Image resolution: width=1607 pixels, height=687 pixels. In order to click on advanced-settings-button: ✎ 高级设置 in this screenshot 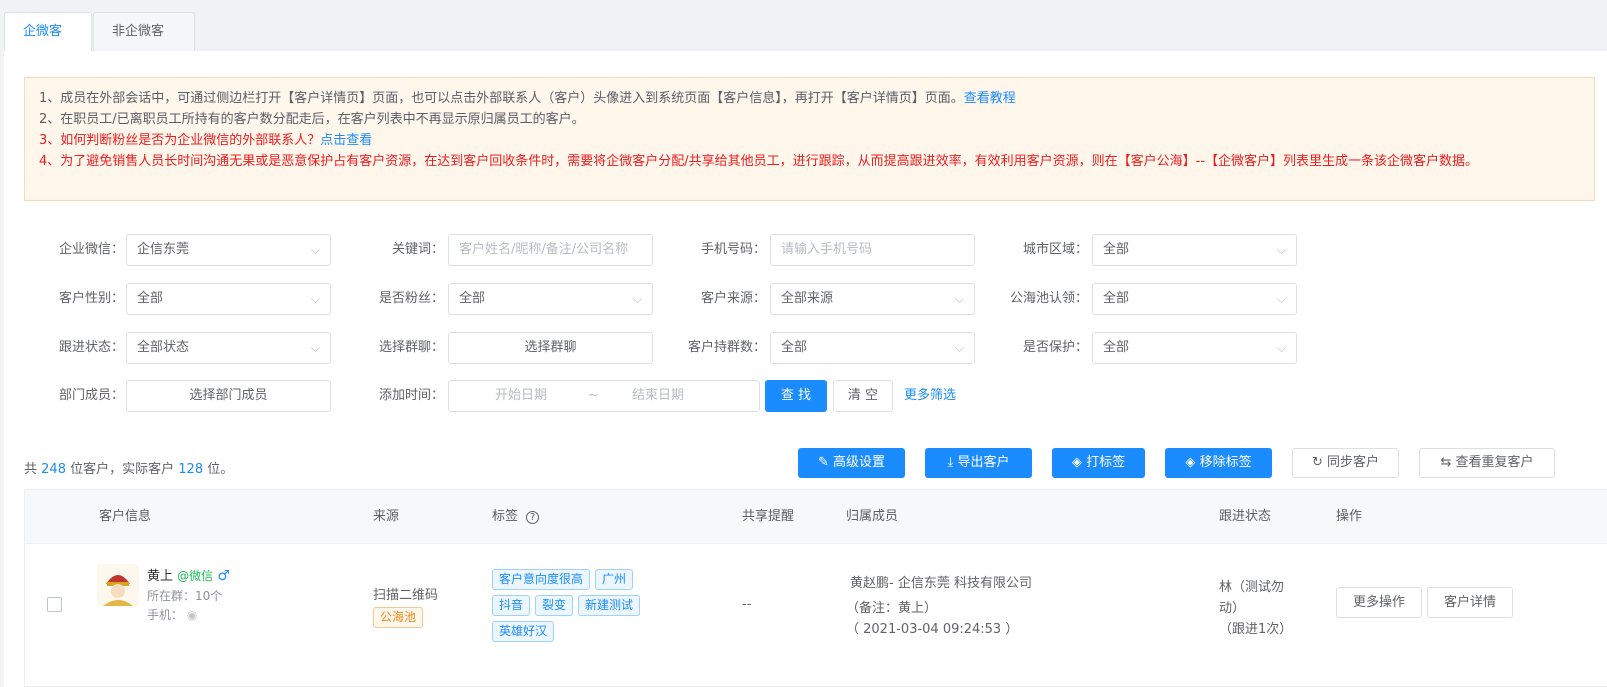, I will do `click(851, 463)`.